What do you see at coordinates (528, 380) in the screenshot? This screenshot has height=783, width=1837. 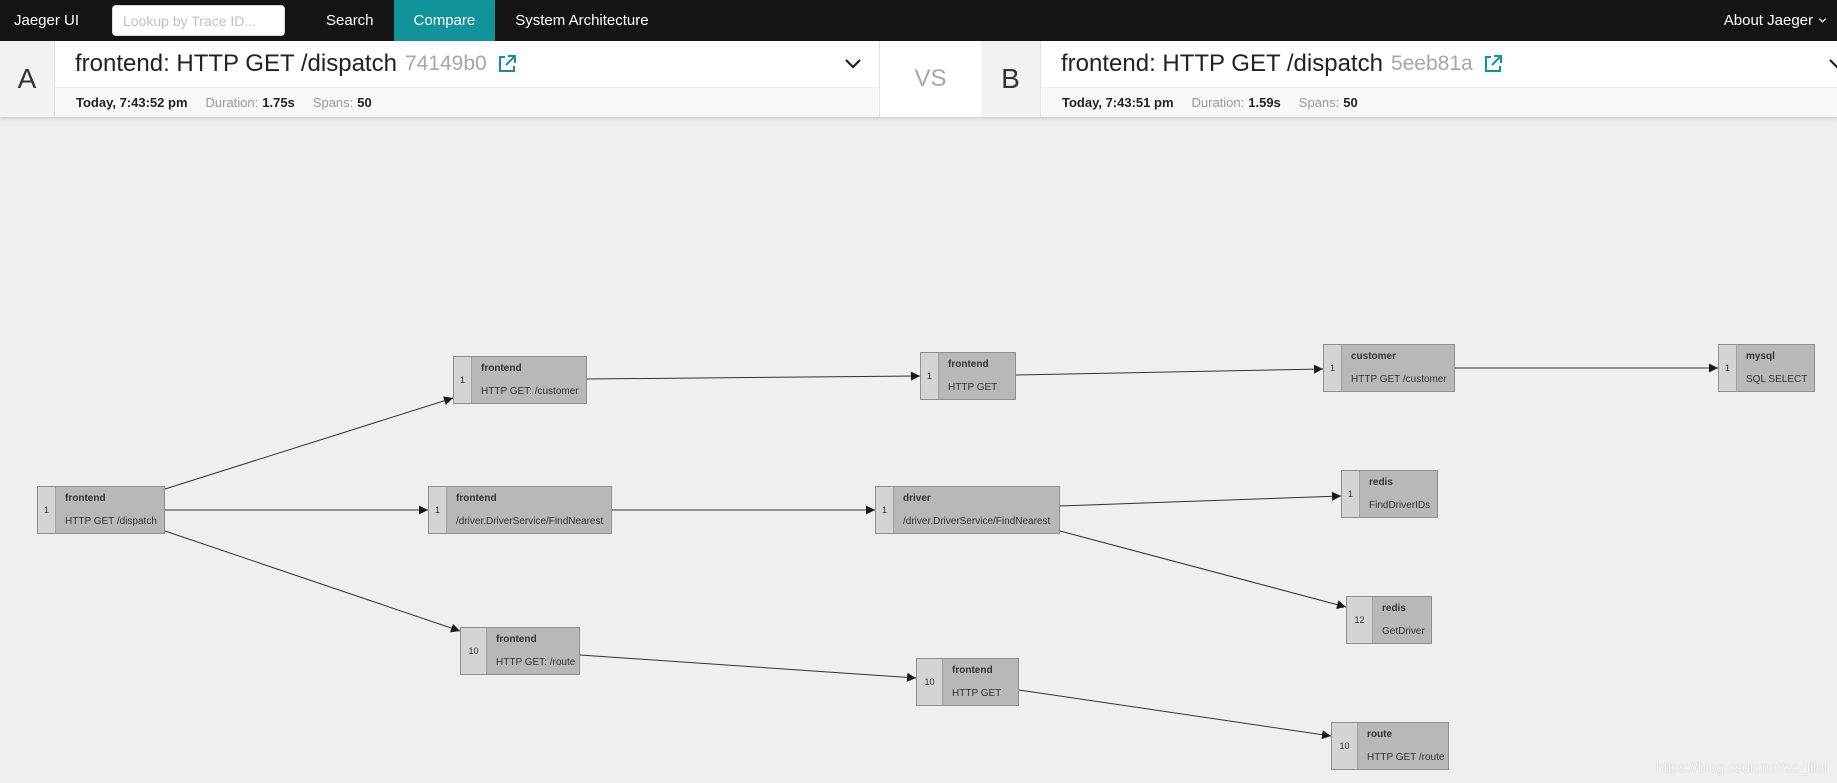 I see `node-body: frontend HTTP GET: /customer` at bounding box center [528, 380].